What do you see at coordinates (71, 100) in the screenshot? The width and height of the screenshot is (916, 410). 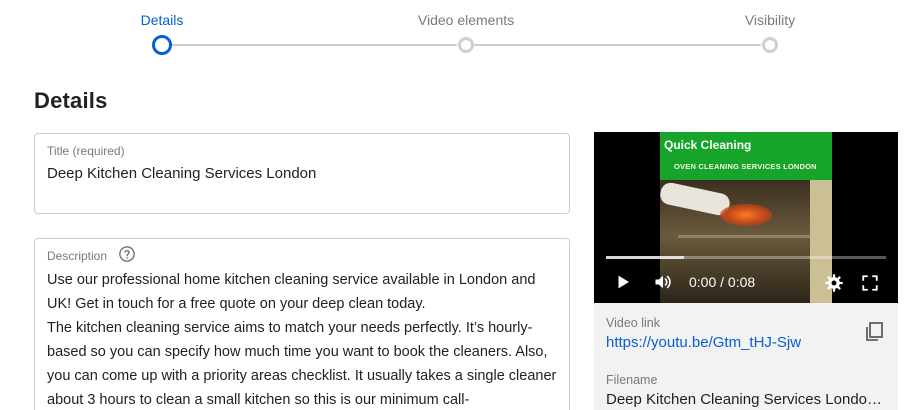 I see `details-heading: Details` at bounding box center [71, 100].